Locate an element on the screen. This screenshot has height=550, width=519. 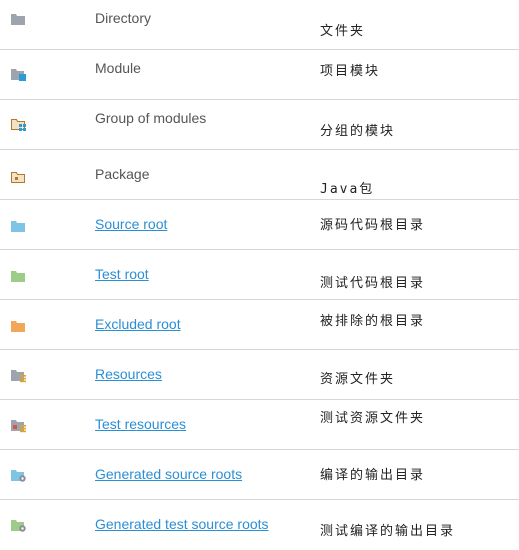
table-row: Source root 源码代码根目录 is located at coordinates (259, 225).